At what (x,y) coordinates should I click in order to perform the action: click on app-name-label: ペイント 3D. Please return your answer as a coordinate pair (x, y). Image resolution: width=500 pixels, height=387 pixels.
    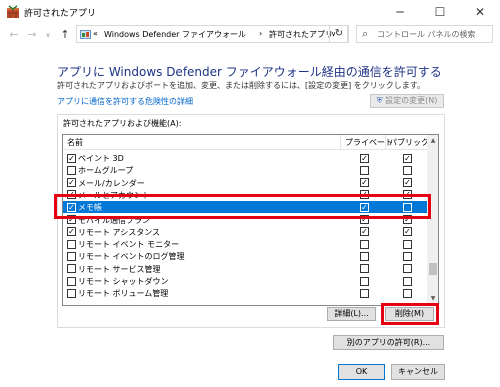
    Looking at the image, I should click on (101, 158).